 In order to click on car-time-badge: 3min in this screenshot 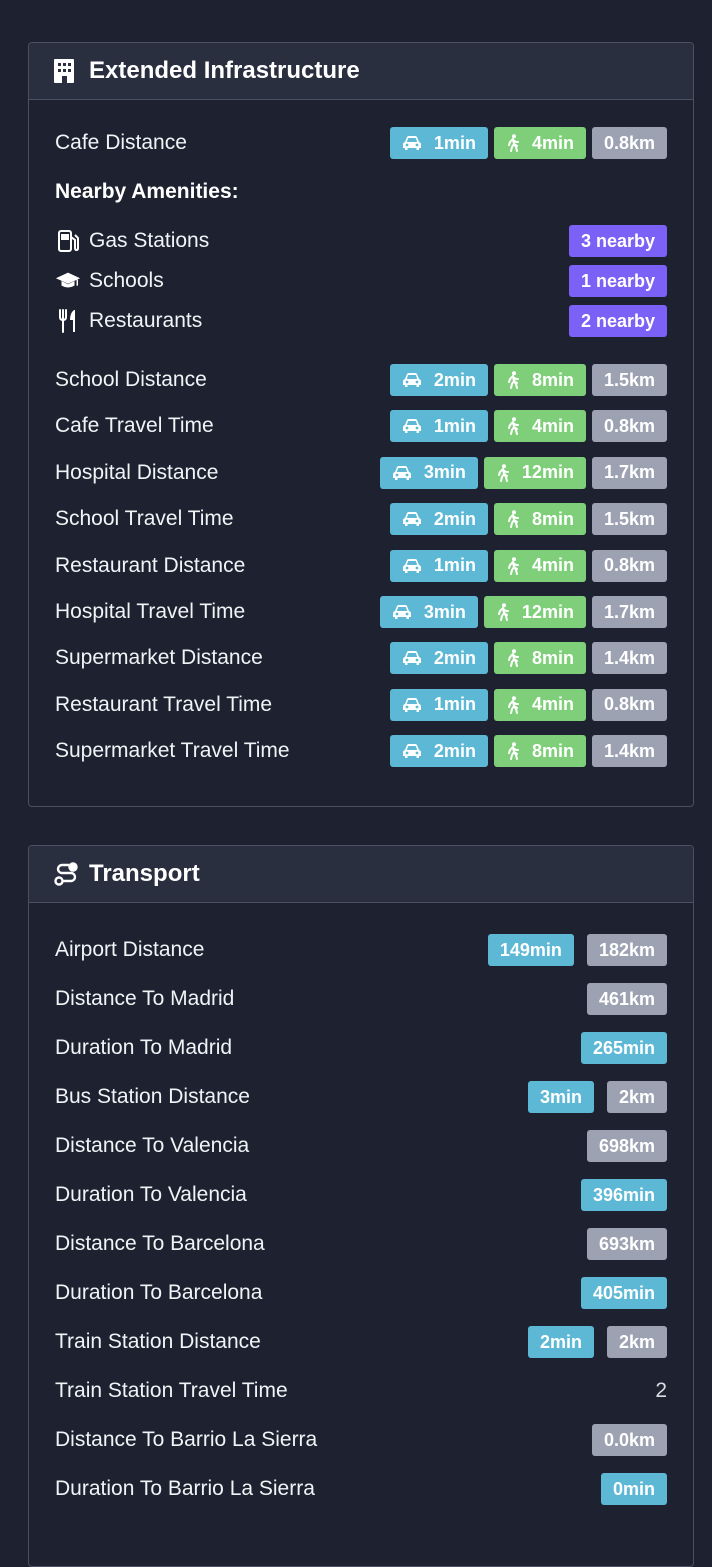, I will do `click(428, 472)`.